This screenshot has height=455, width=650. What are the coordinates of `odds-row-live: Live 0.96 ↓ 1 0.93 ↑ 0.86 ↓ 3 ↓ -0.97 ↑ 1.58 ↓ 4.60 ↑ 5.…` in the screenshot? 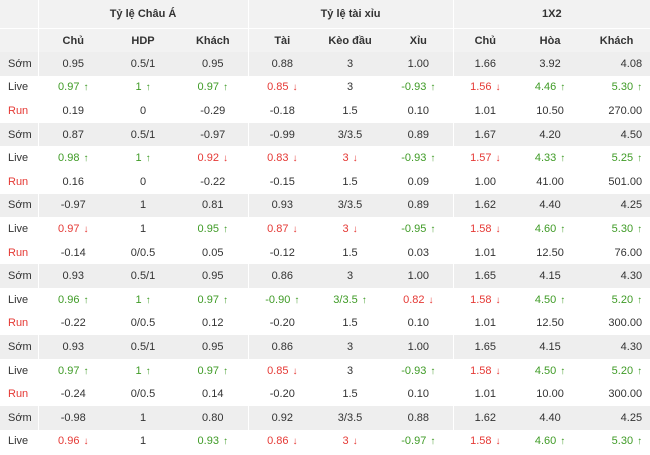 It's located at (325, 441).